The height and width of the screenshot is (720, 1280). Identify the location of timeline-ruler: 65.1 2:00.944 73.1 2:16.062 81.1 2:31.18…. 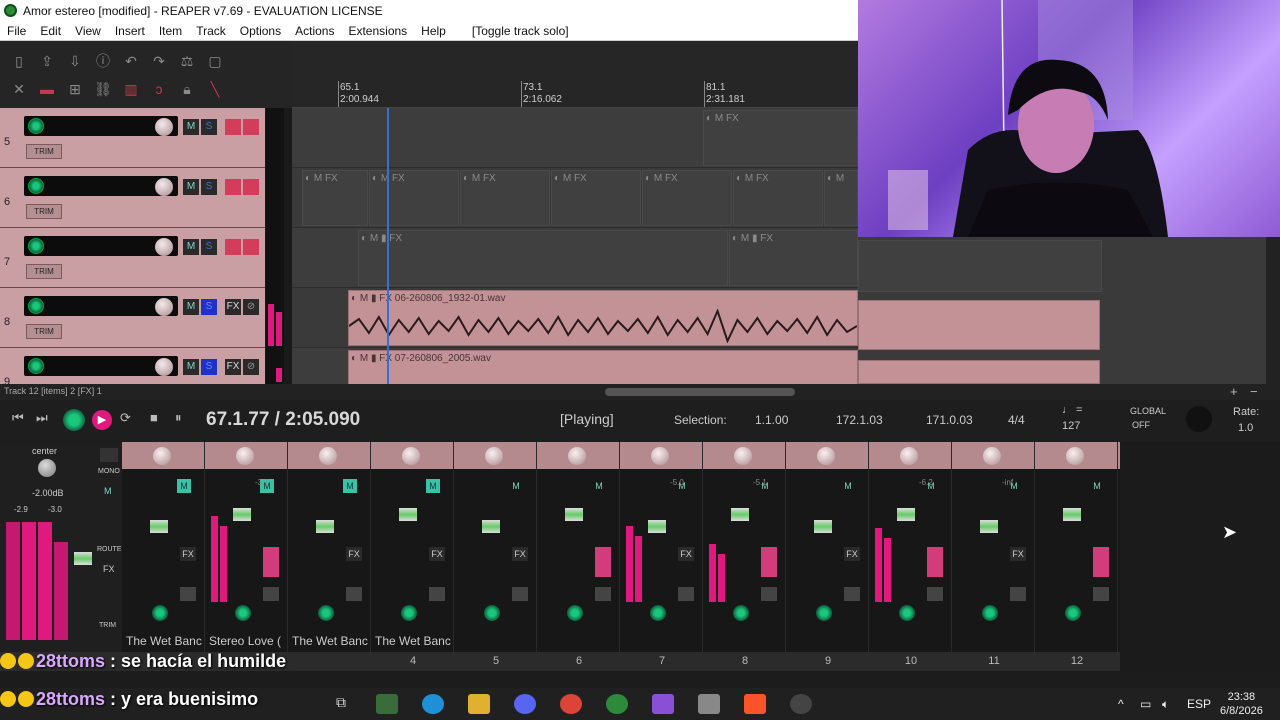
(575, 74).